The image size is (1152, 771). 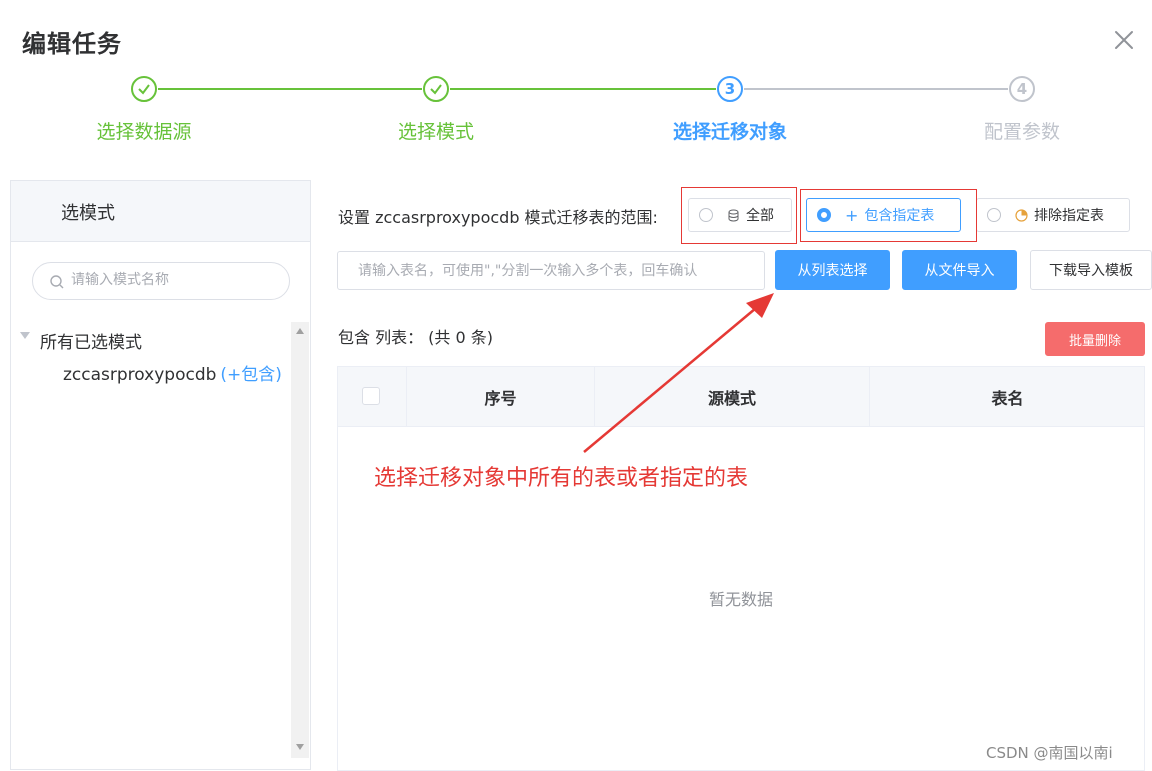 What do you see at coordinates (678, 373) in the screenshot?
I see `annotation-arrow` at bounding box center [678, 373].